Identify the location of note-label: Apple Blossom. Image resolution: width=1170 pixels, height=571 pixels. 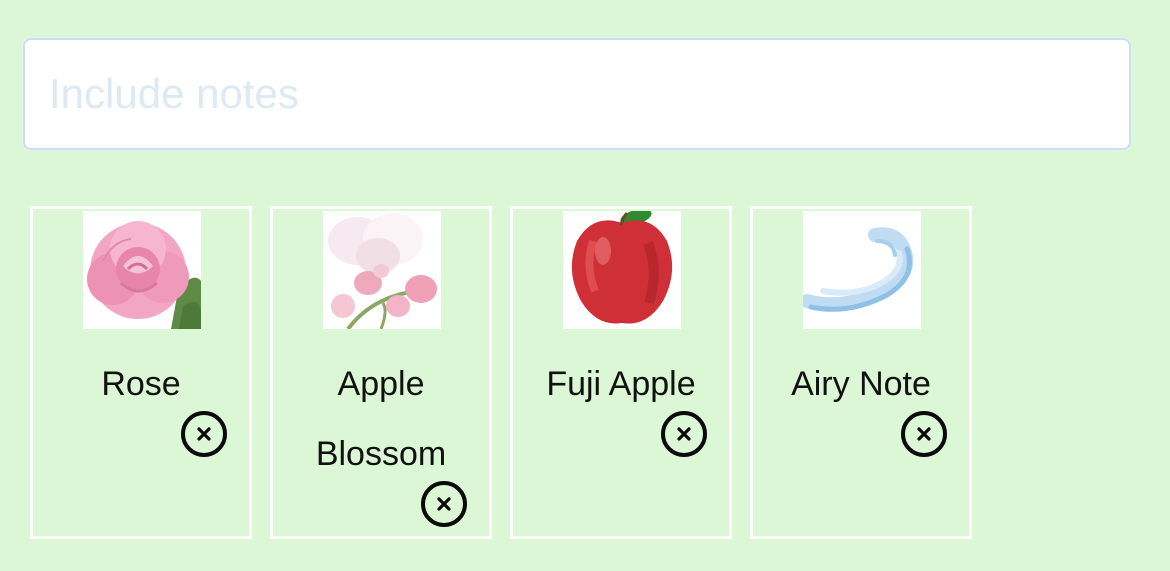
(381, 419).